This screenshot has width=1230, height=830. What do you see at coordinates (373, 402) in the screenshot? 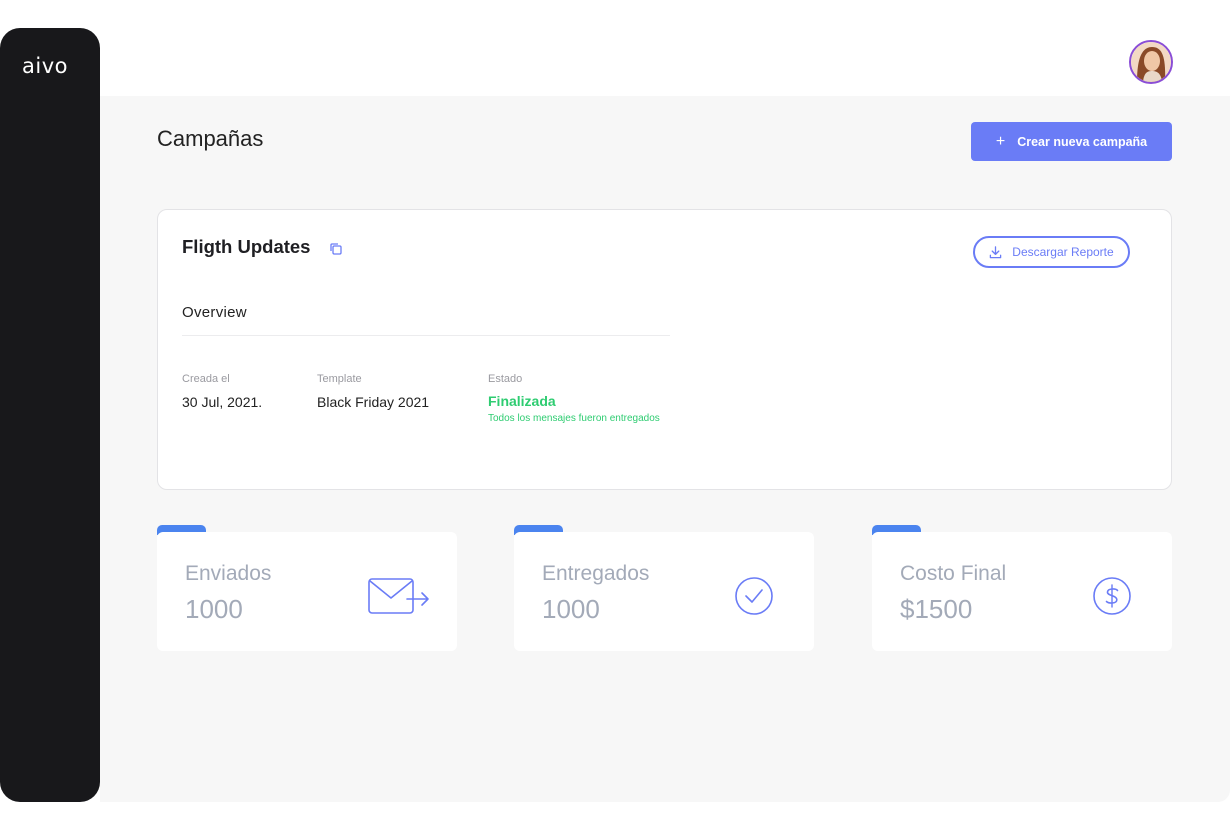
I see `template-value: Black Friday 2021` at bounding box center [373, 402].